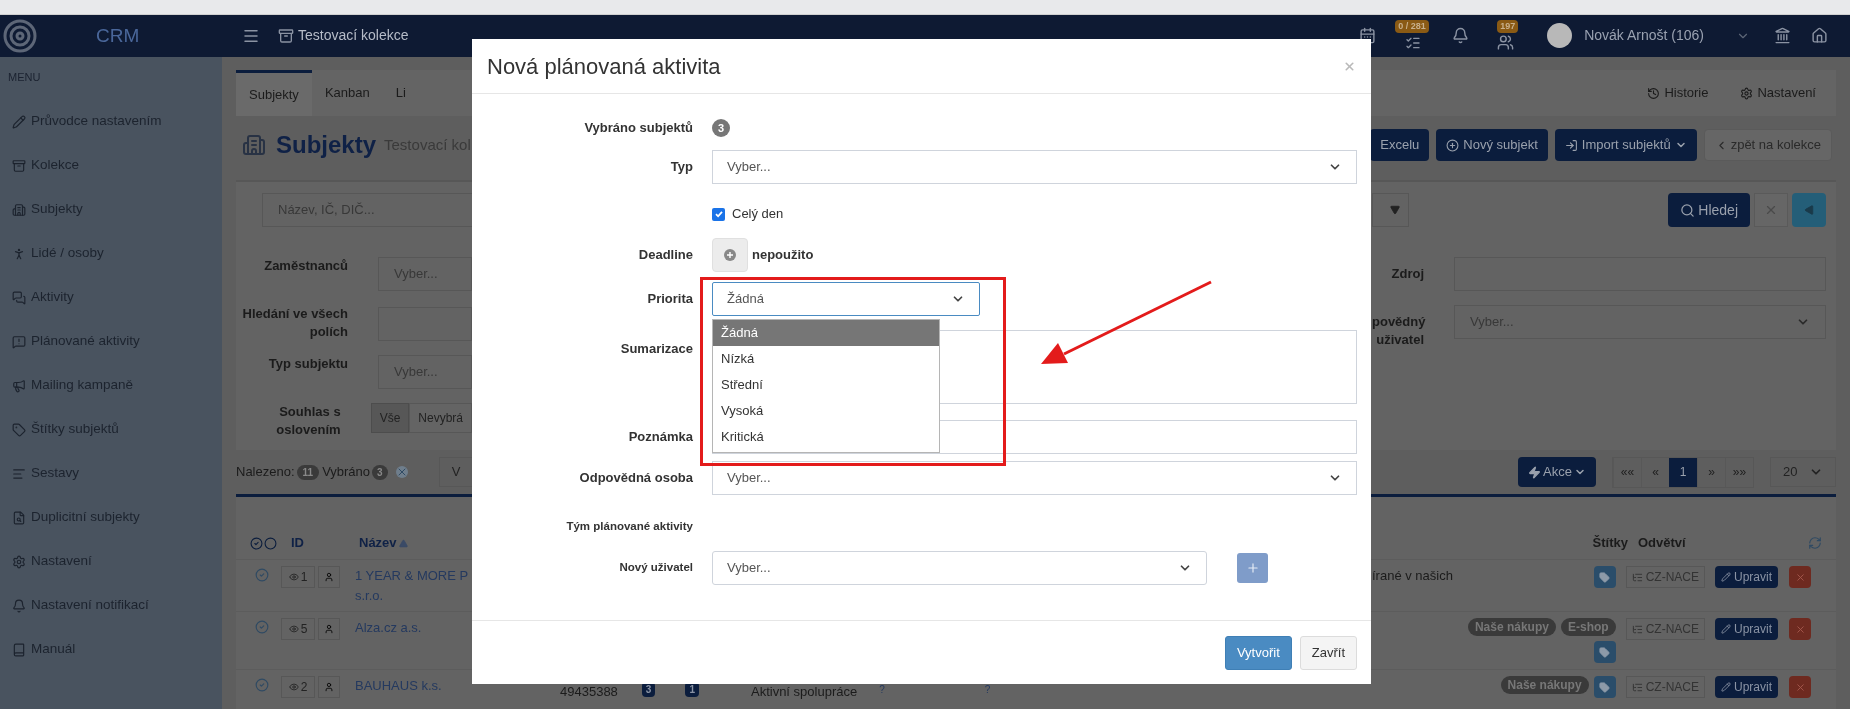  What do you see at coordinates (826, 411) in the screenshot?
I see `dropdown-option: Vysoká` at bounding box center [826, 411].